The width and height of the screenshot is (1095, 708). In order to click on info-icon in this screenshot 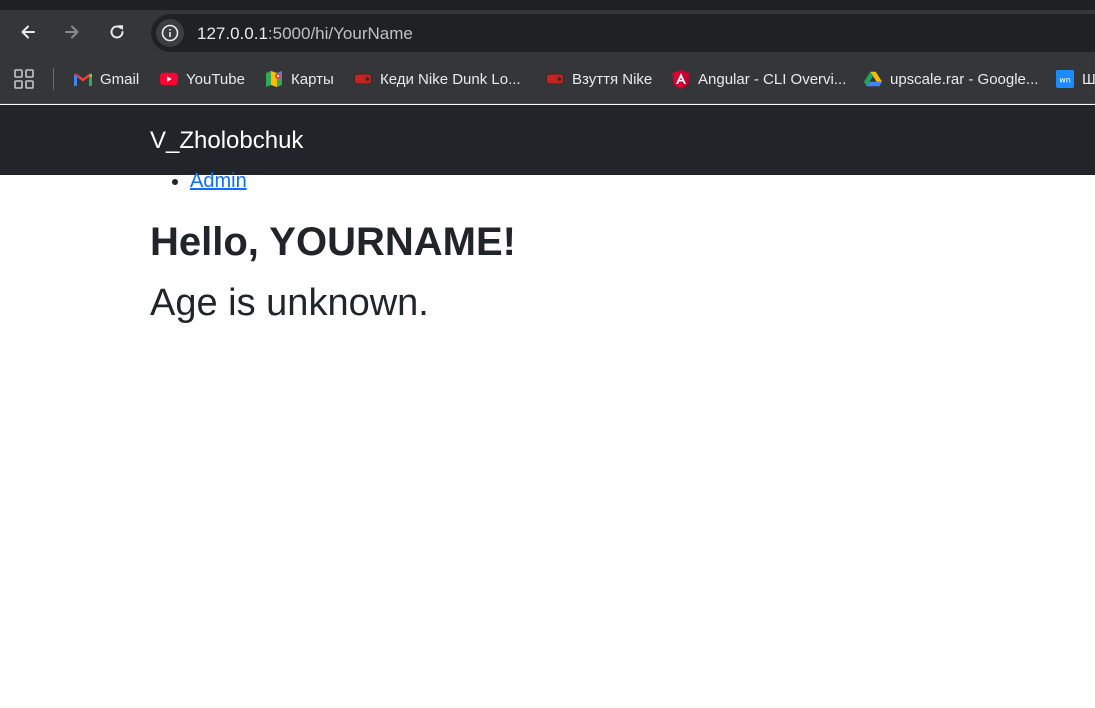, I will do `click(170, 33)`.